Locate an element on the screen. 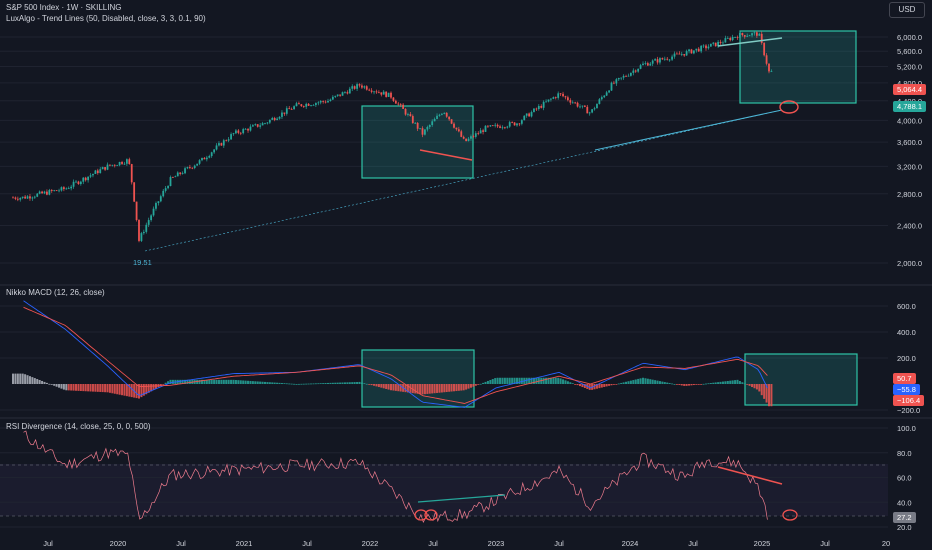 Image resolution: width=932 pixels, height=550 pixels. x-tick: 2022 is located at coordinates (370, 543).